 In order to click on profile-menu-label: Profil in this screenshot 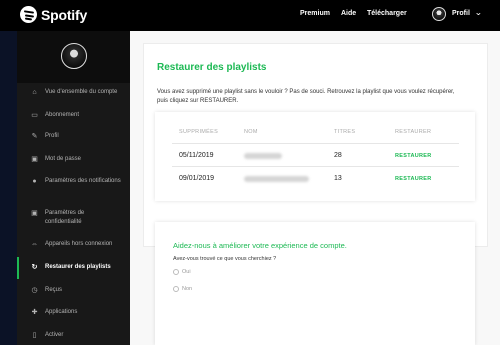, I will do `click(461, 13)`.